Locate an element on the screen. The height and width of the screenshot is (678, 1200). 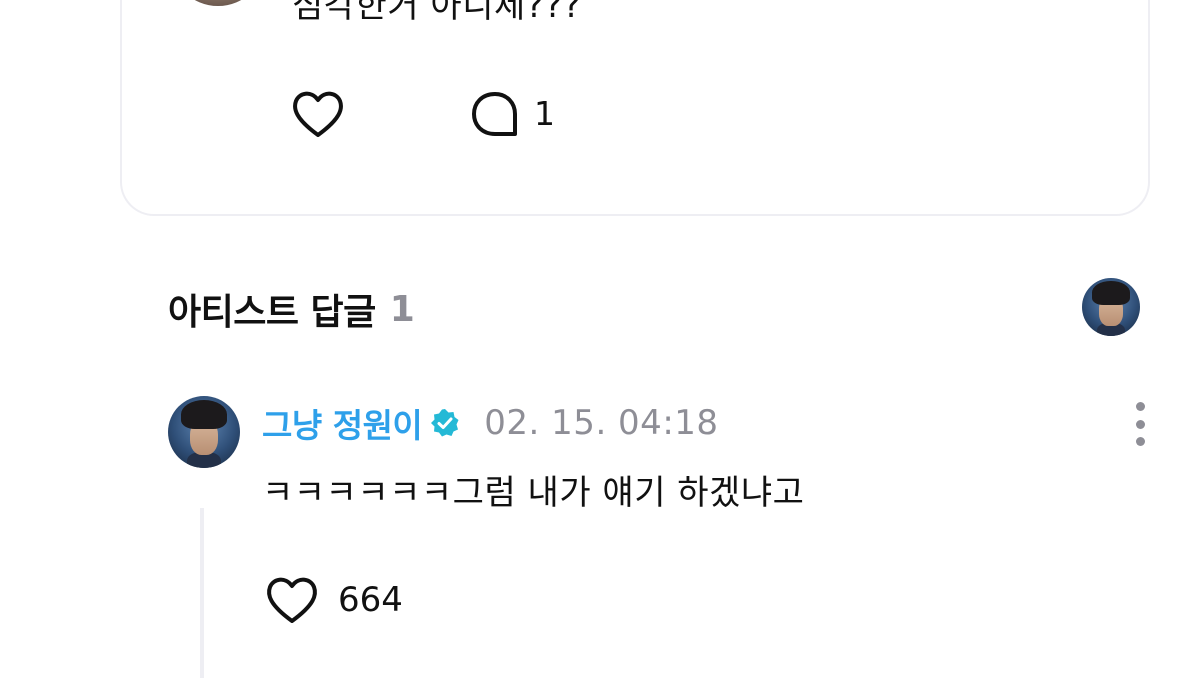
thread-line is located at coordinates (202, 593).